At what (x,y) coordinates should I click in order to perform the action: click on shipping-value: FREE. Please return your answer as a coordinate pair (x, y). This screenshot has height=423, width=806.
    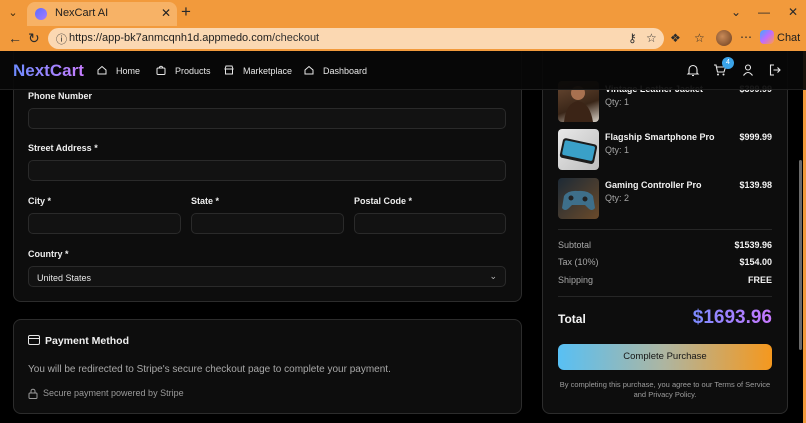
    Looking at the image, I should click on (759, 280).